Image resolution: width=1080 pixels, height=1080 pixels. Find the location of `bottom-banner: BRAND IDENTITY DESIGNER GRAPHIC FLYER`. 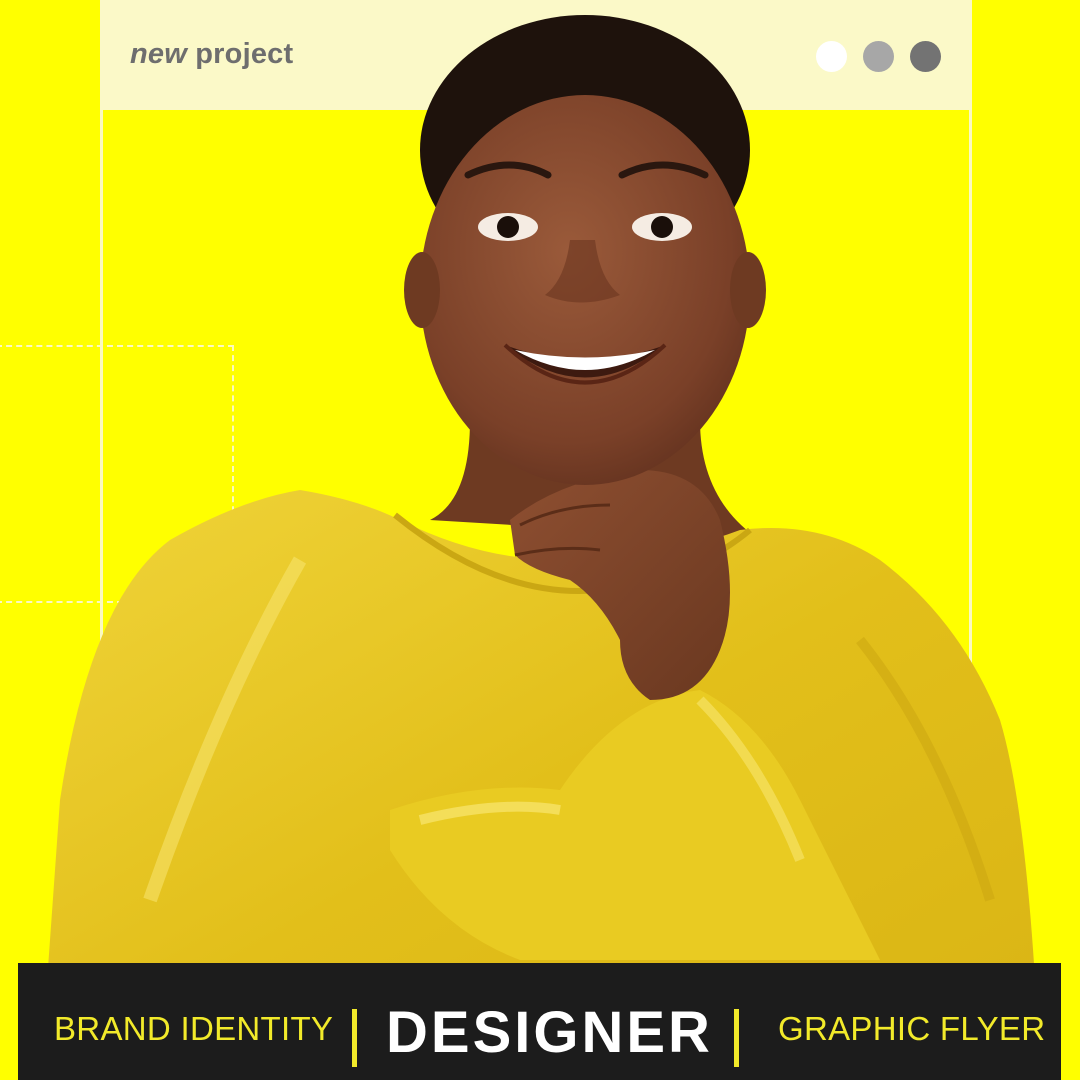

bottom-banner: BRAND IDENTITY DESIGNER GRAPHIC FLYER is located at coordinates (539, 1021).